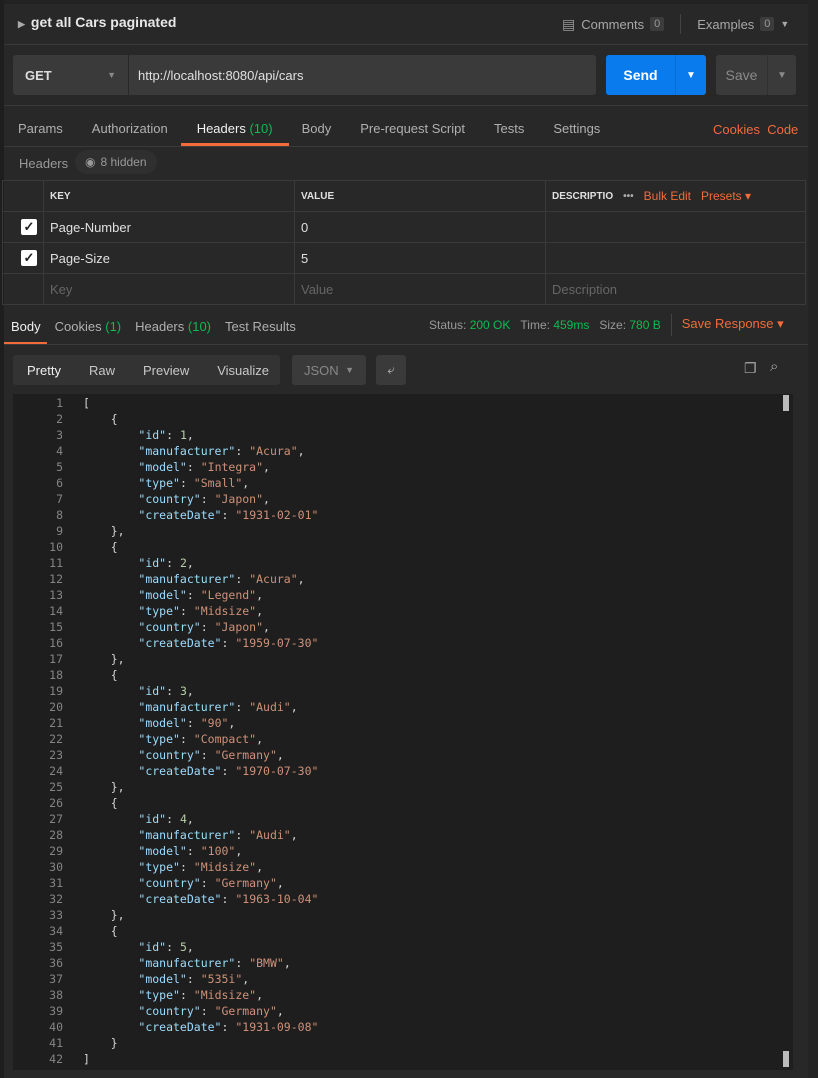 This screenshot has height=1078, width=818. Describe the element at coordinates (169, 289) in the screenshot. I see `key-input: Key` at that location.